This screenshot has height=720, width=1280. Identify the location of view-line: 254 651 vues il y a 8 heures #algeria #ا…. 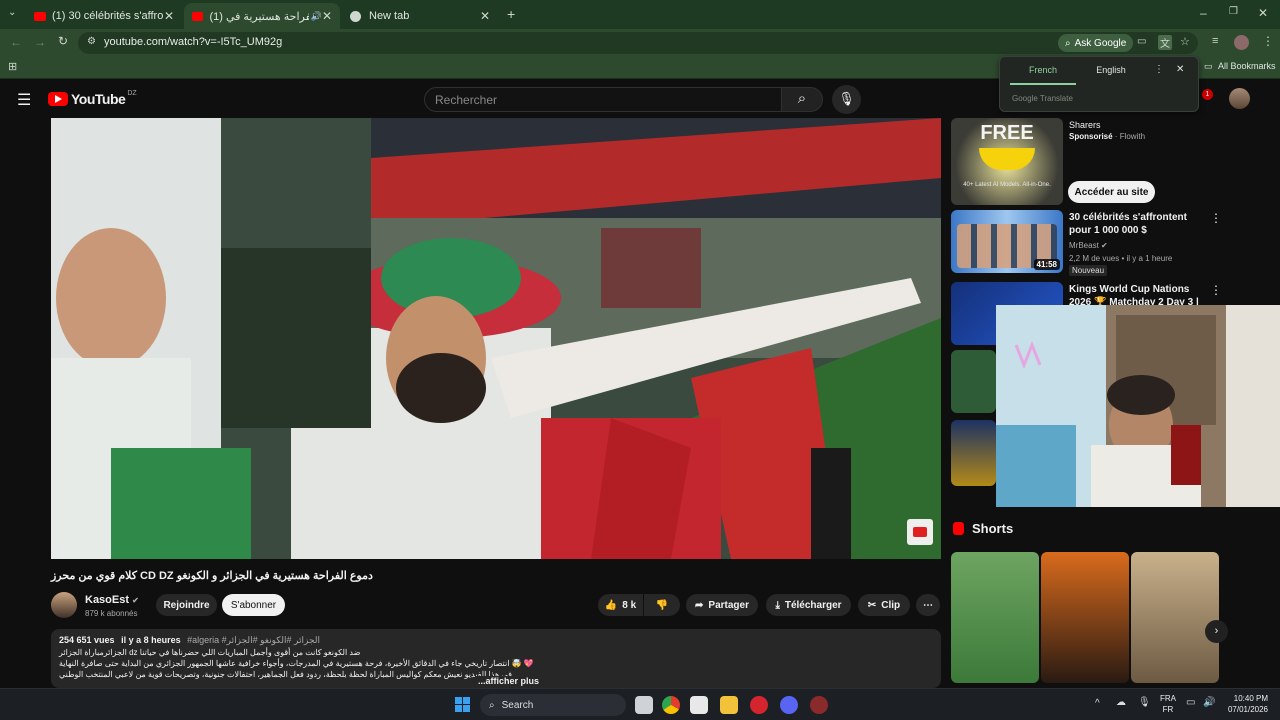
(190, 640).